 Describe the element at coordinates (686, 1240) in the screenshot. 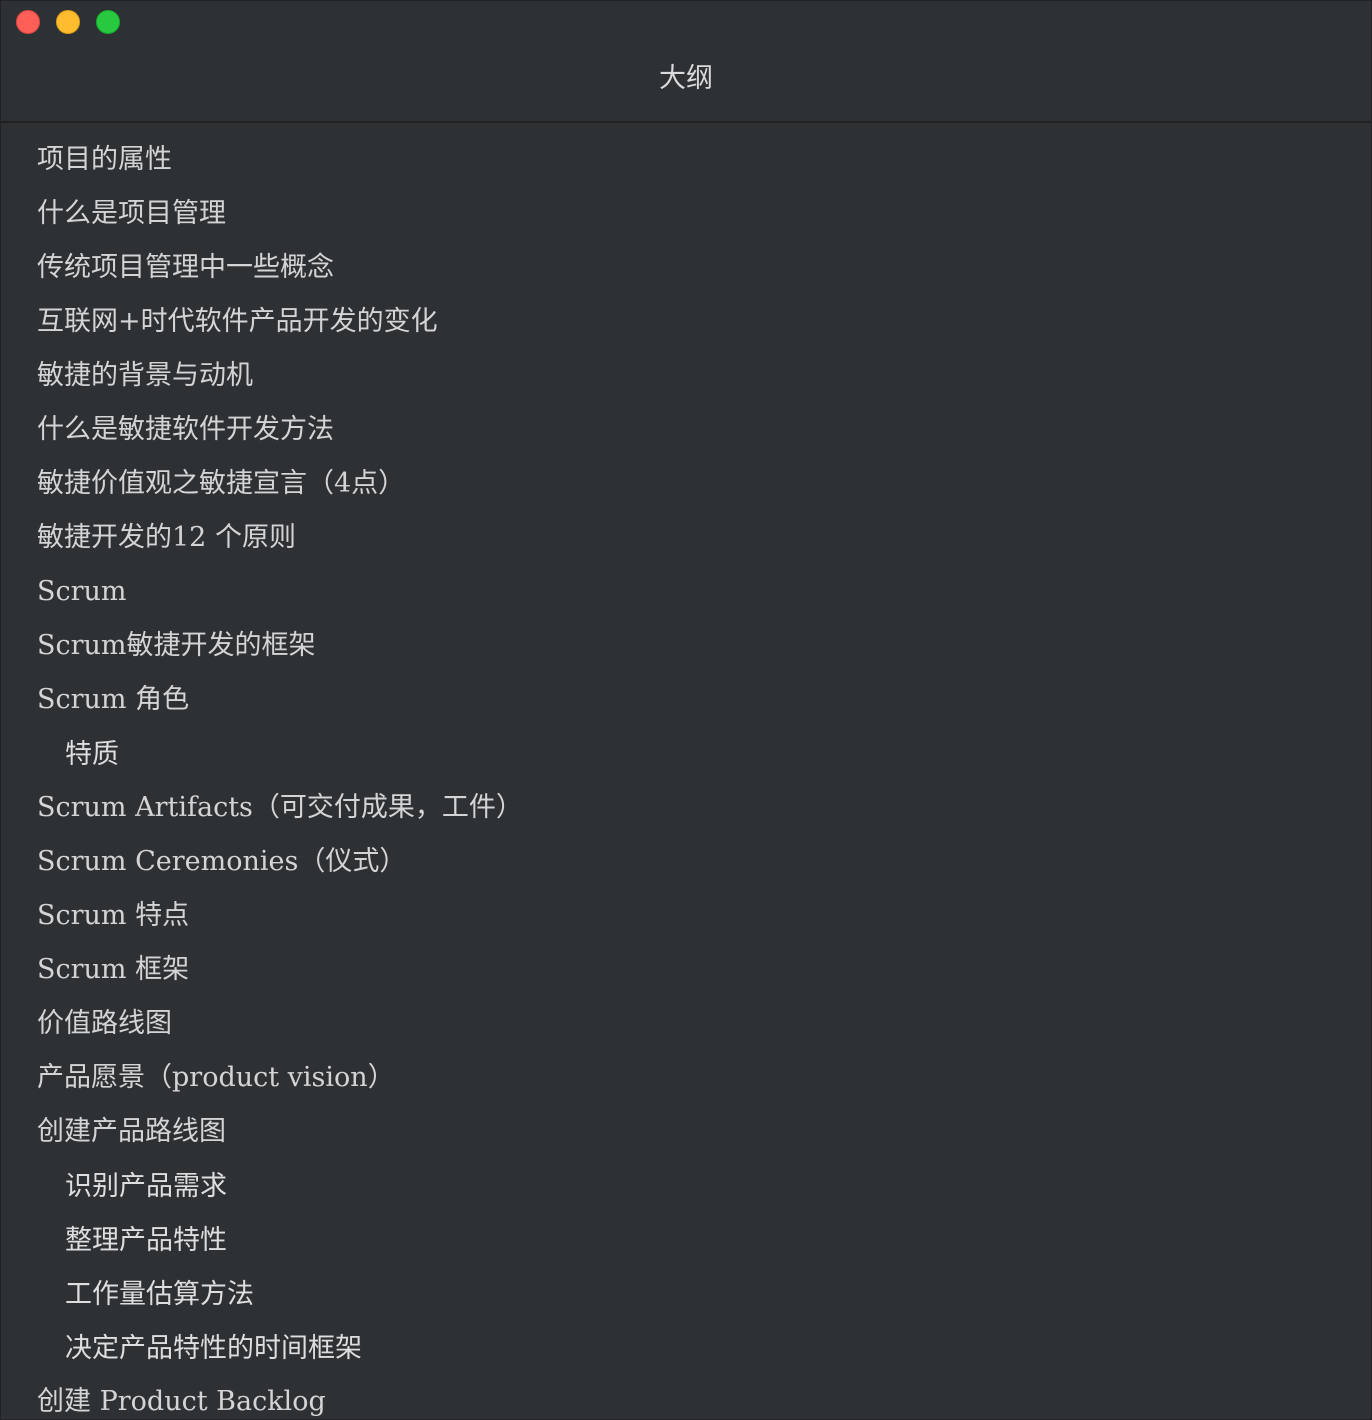

I see `outline-subitem: 整理产品特性` at that location.